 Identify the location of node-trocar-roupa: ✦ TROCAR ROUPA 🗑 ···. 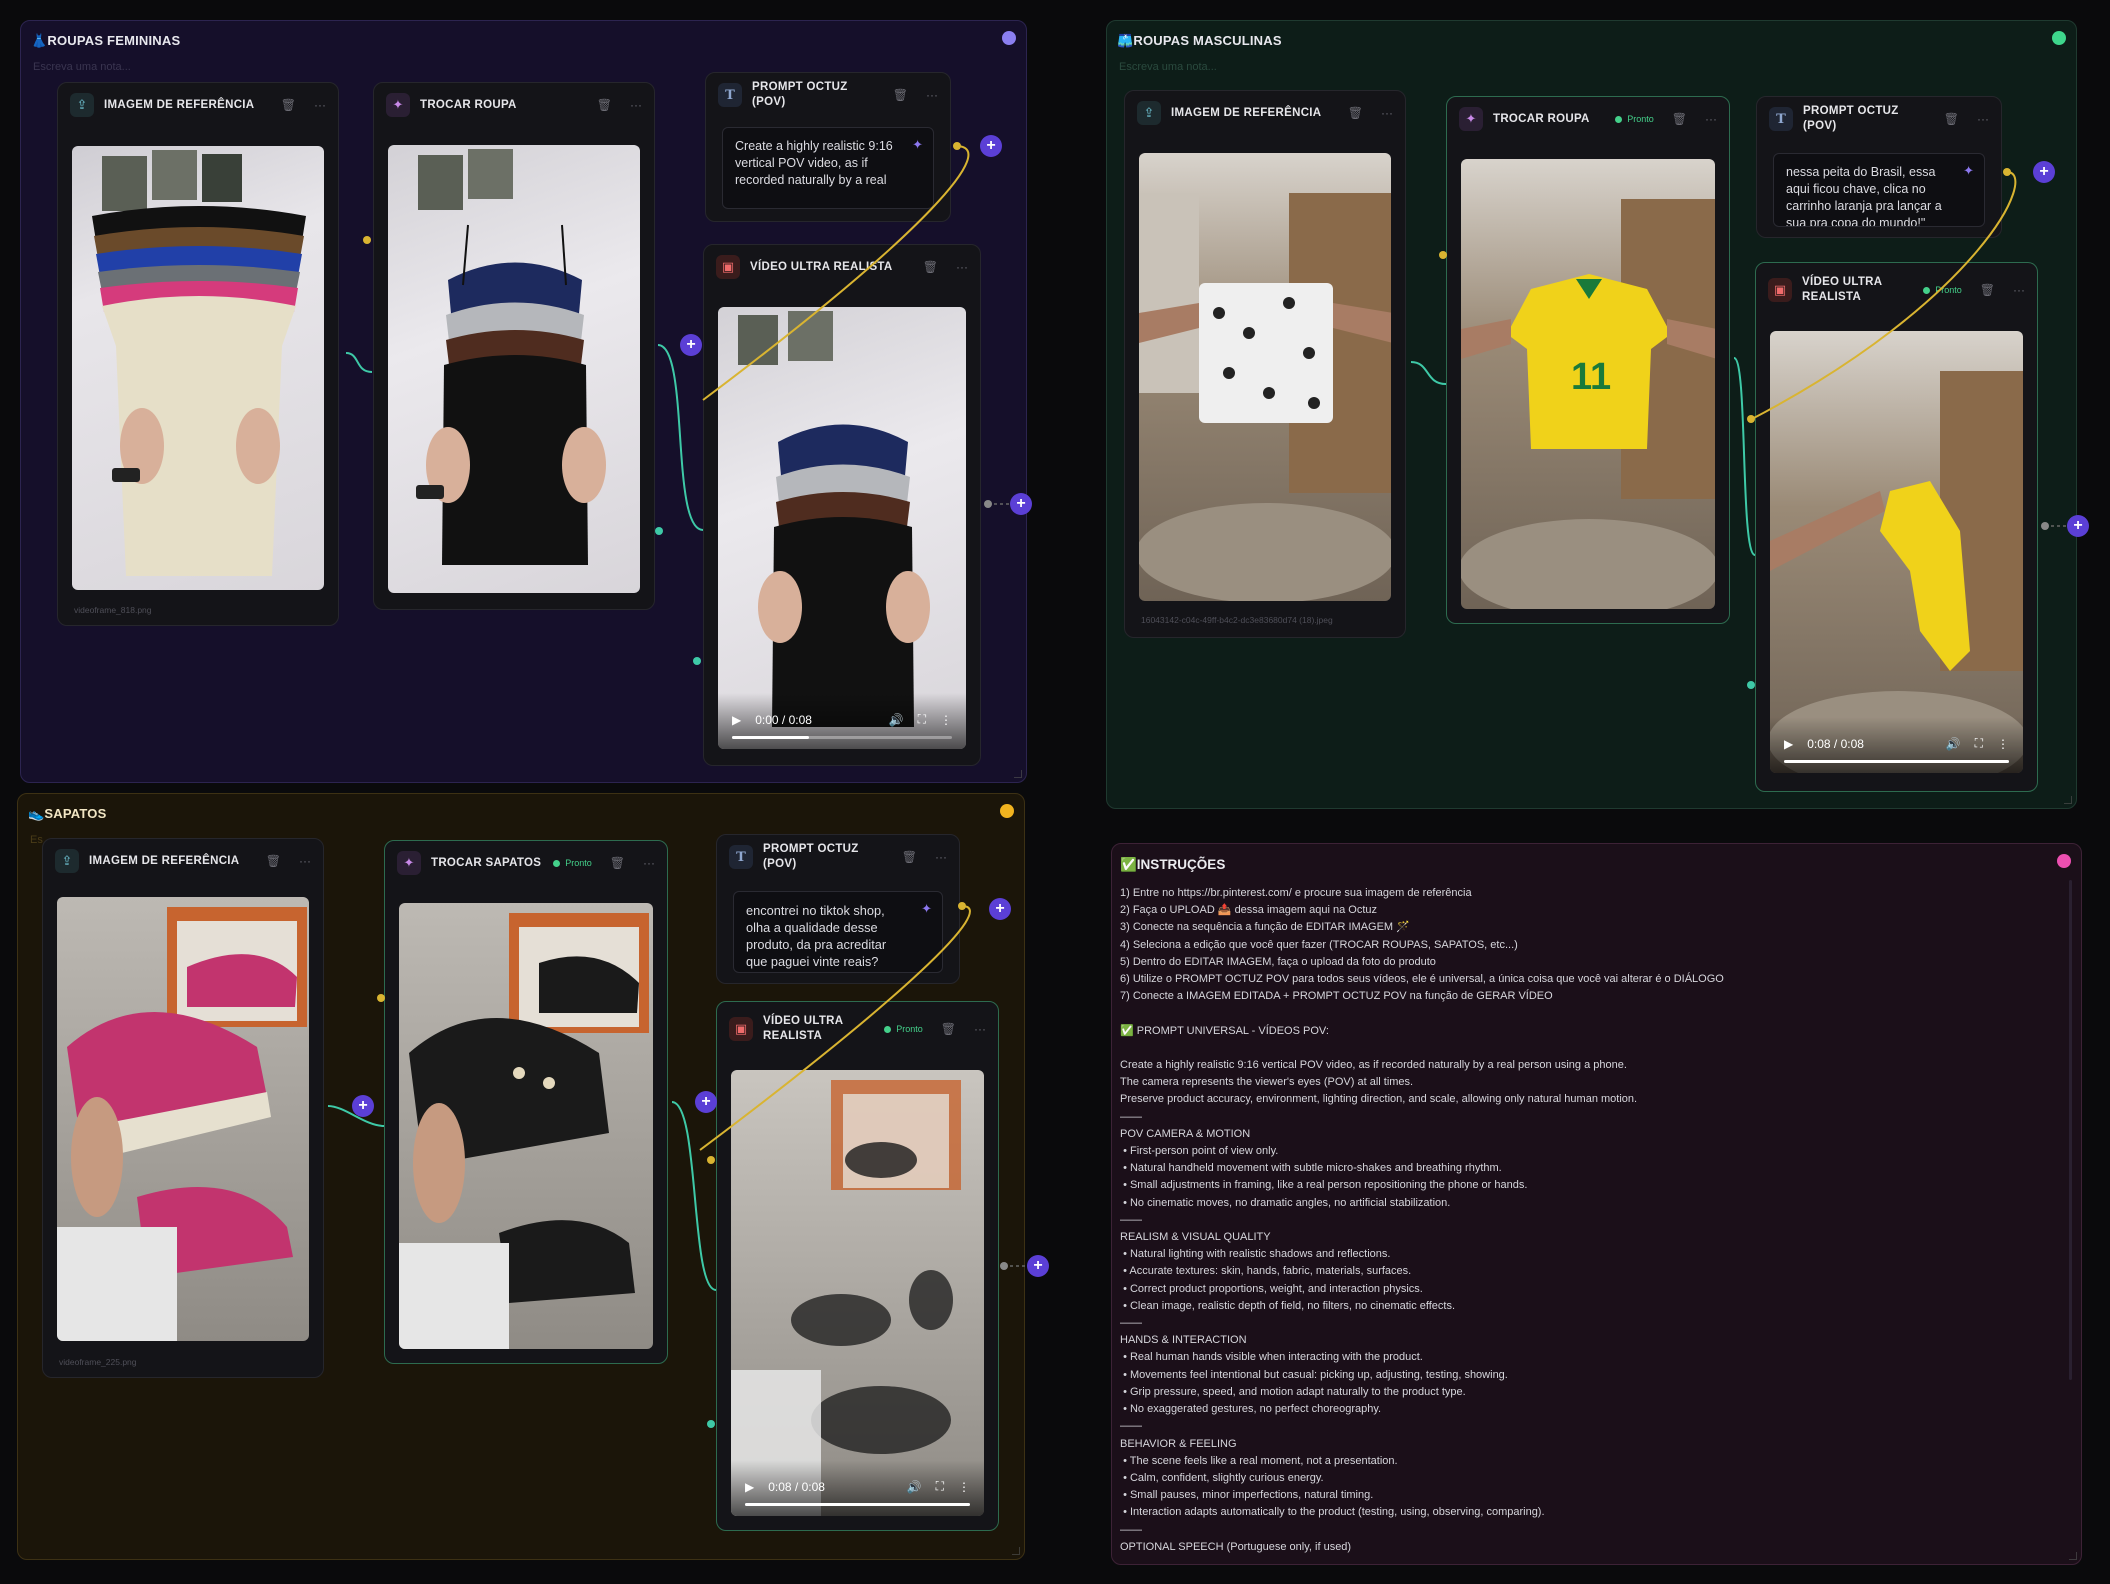
(514, 346).